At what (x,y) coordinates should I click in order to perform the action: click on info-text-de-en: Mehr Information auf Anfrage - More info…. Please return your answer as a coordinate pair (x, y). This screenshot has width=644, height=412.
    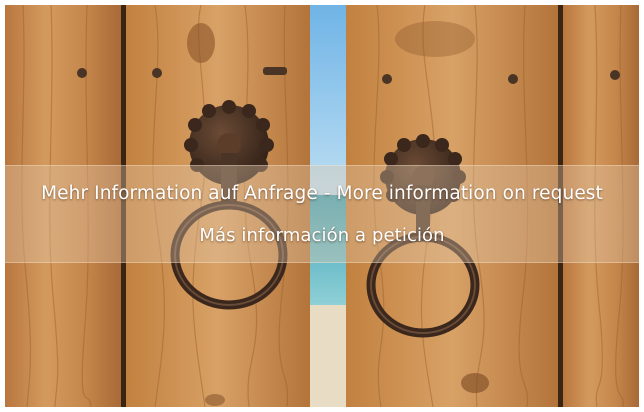
    Looking at the image, I should click on (322, 193).